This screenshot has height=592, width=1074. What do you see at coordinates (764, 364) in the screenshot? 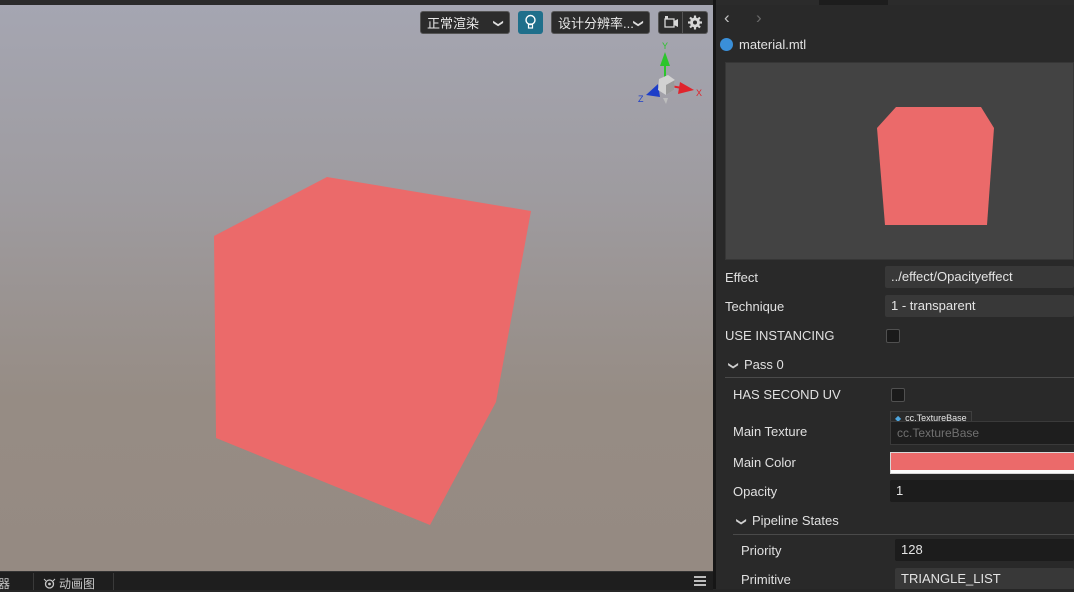
I see `pass0-title: Pass 0` at bounding box center [764, 364].